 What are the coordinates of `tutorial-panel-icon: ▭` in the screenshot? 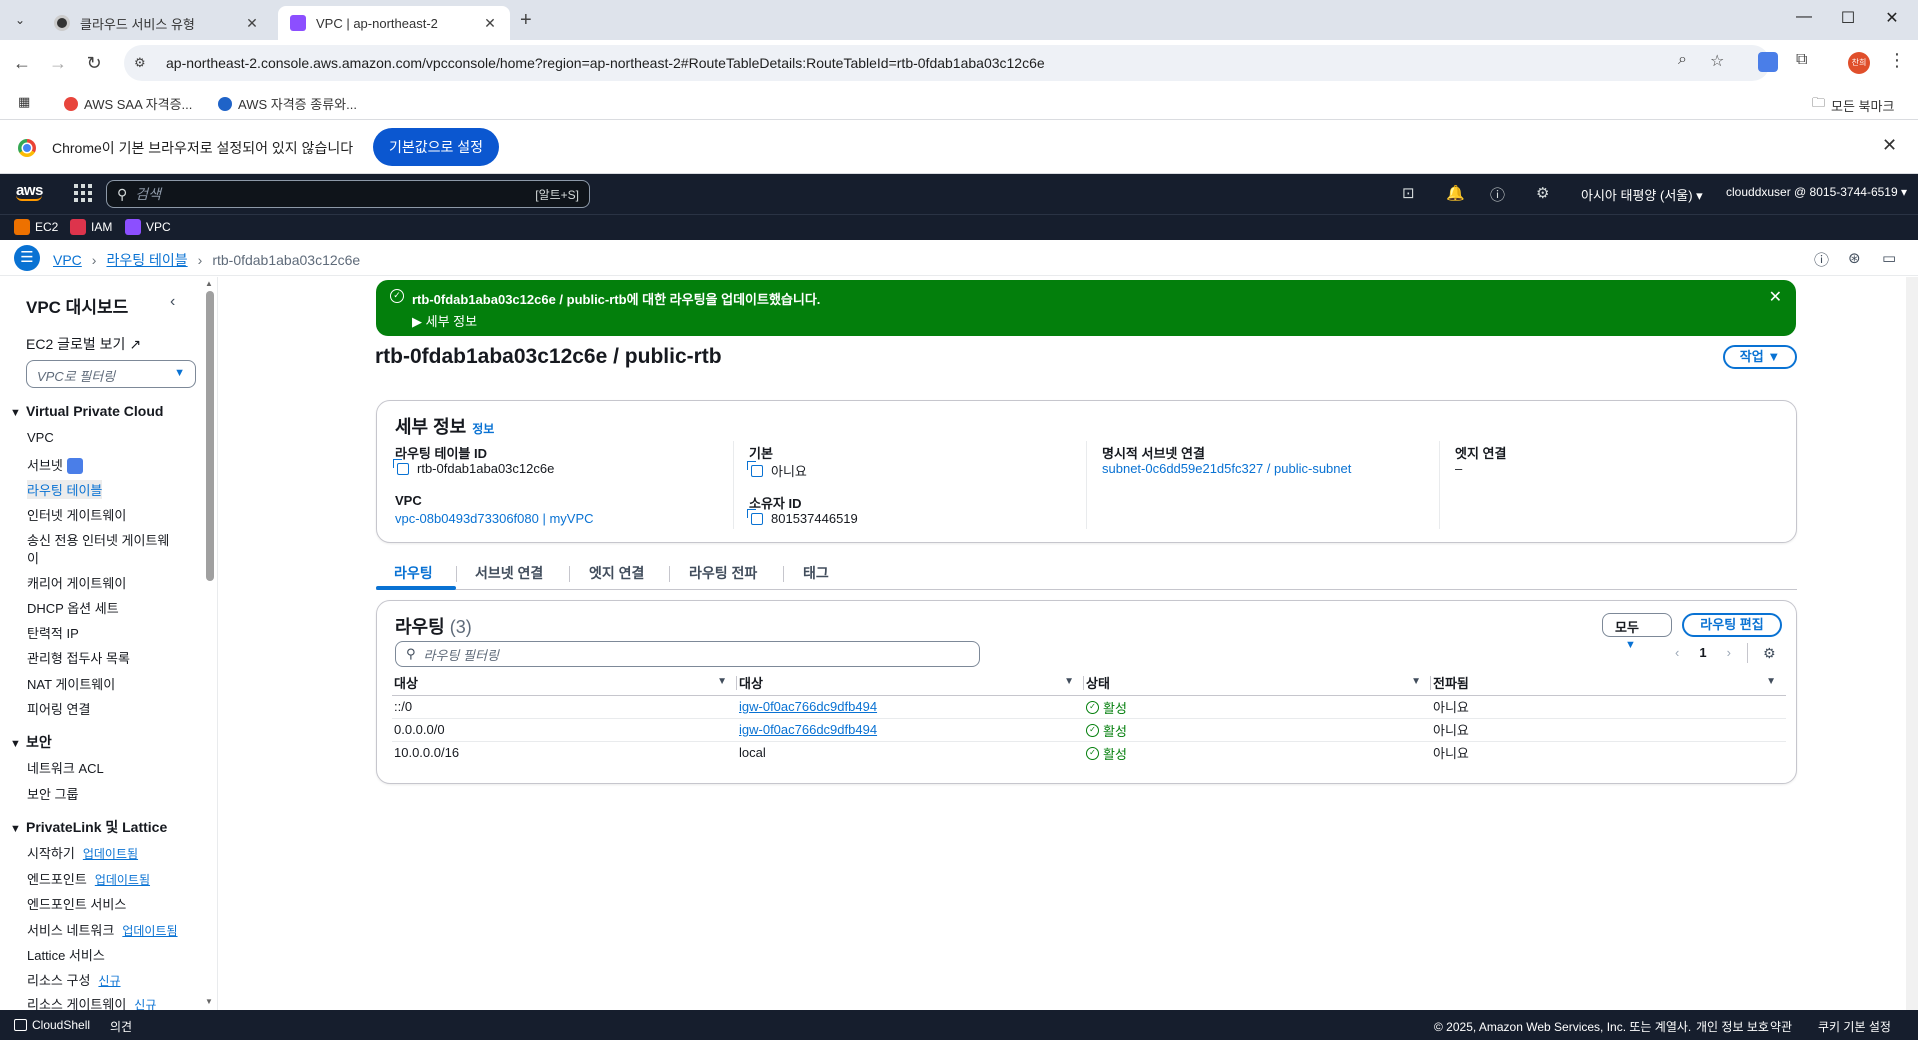 It's located at (1889, 258).